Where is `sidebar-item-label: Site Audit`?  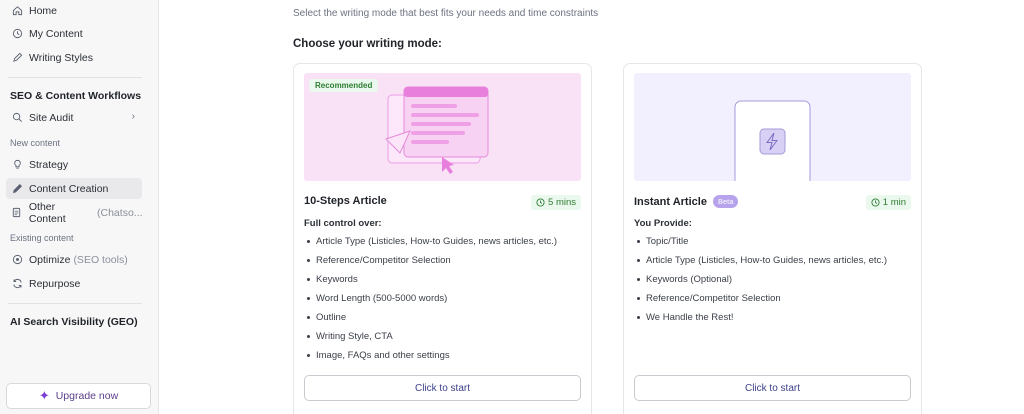
sidebar-item-label: Site Audit is located at coordinates (51, 117).